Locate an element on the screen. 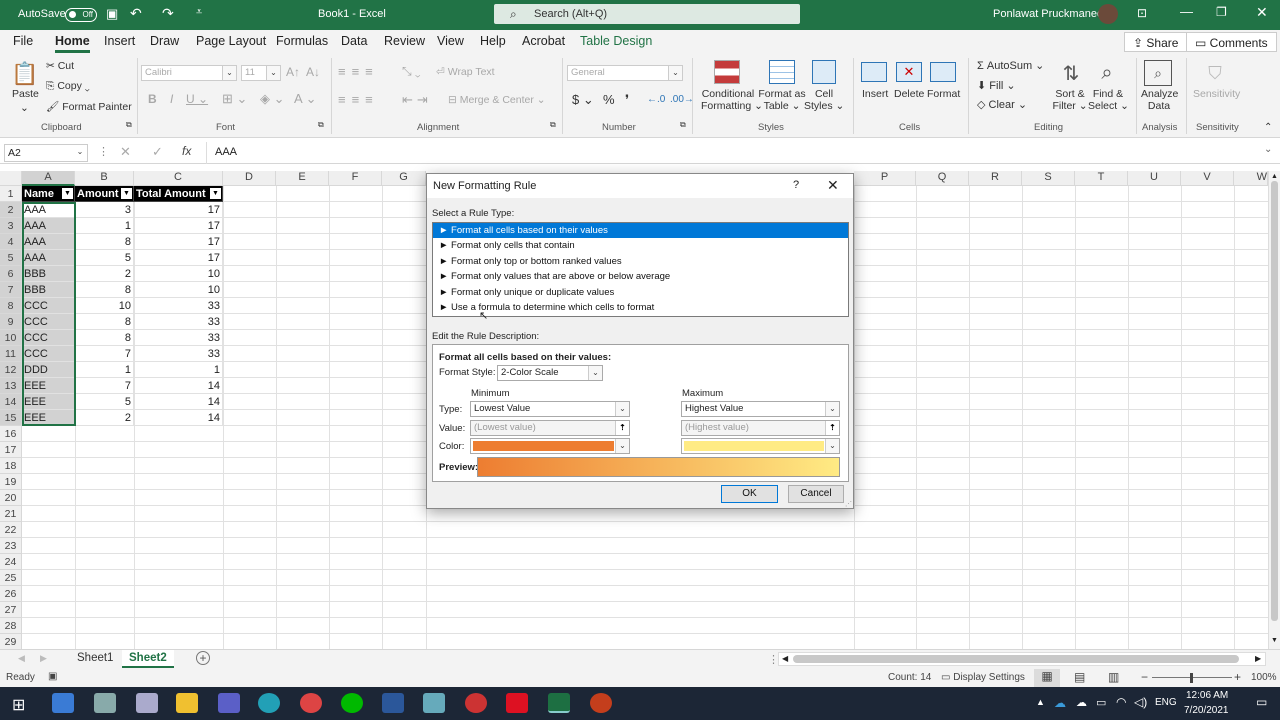 The height and width of the screenshot is (720, 1280). paste-dropdown-icon: ⌄ is located at coordinates (24, 108).